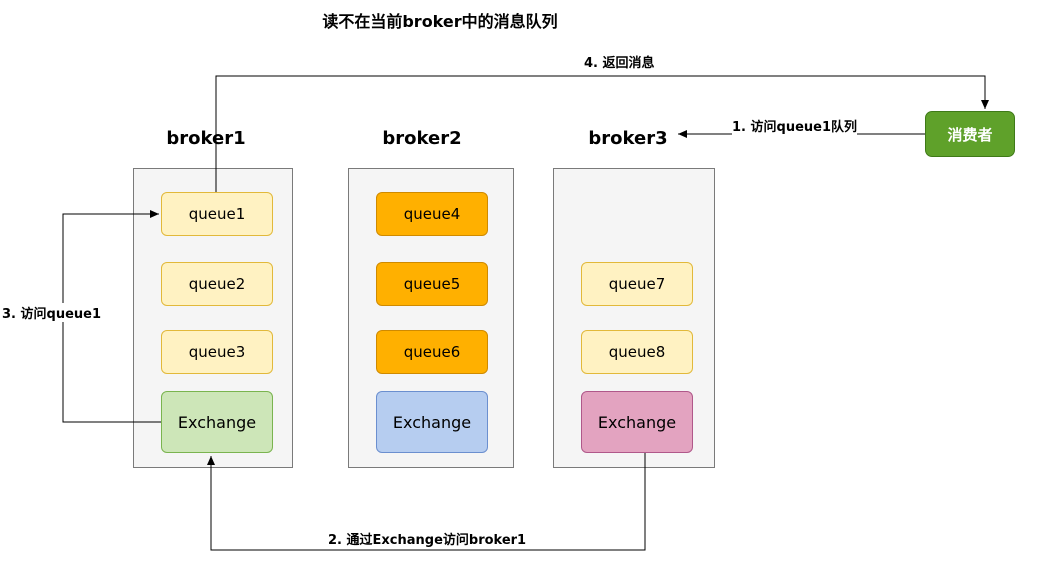 This screenshot has width=1041, height=563. I want to click on edge-step3-label: 3. 访问queue1, so click(52, 312).